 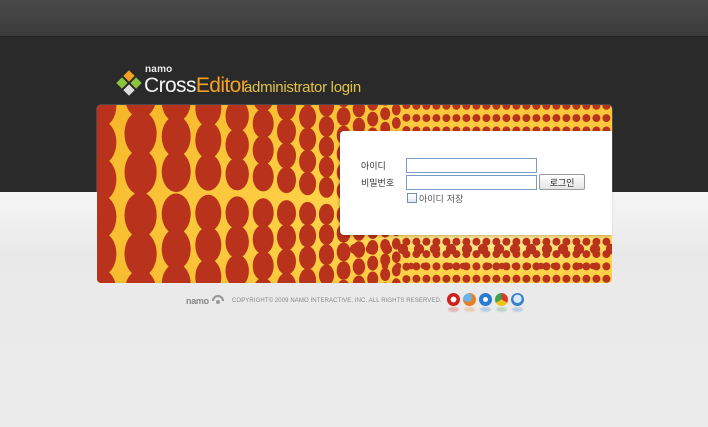 What do you see at coordinates (170, 85) in the screenshot?
I see `logo-product-prefix: Cross` at bounding box center [170, 85].